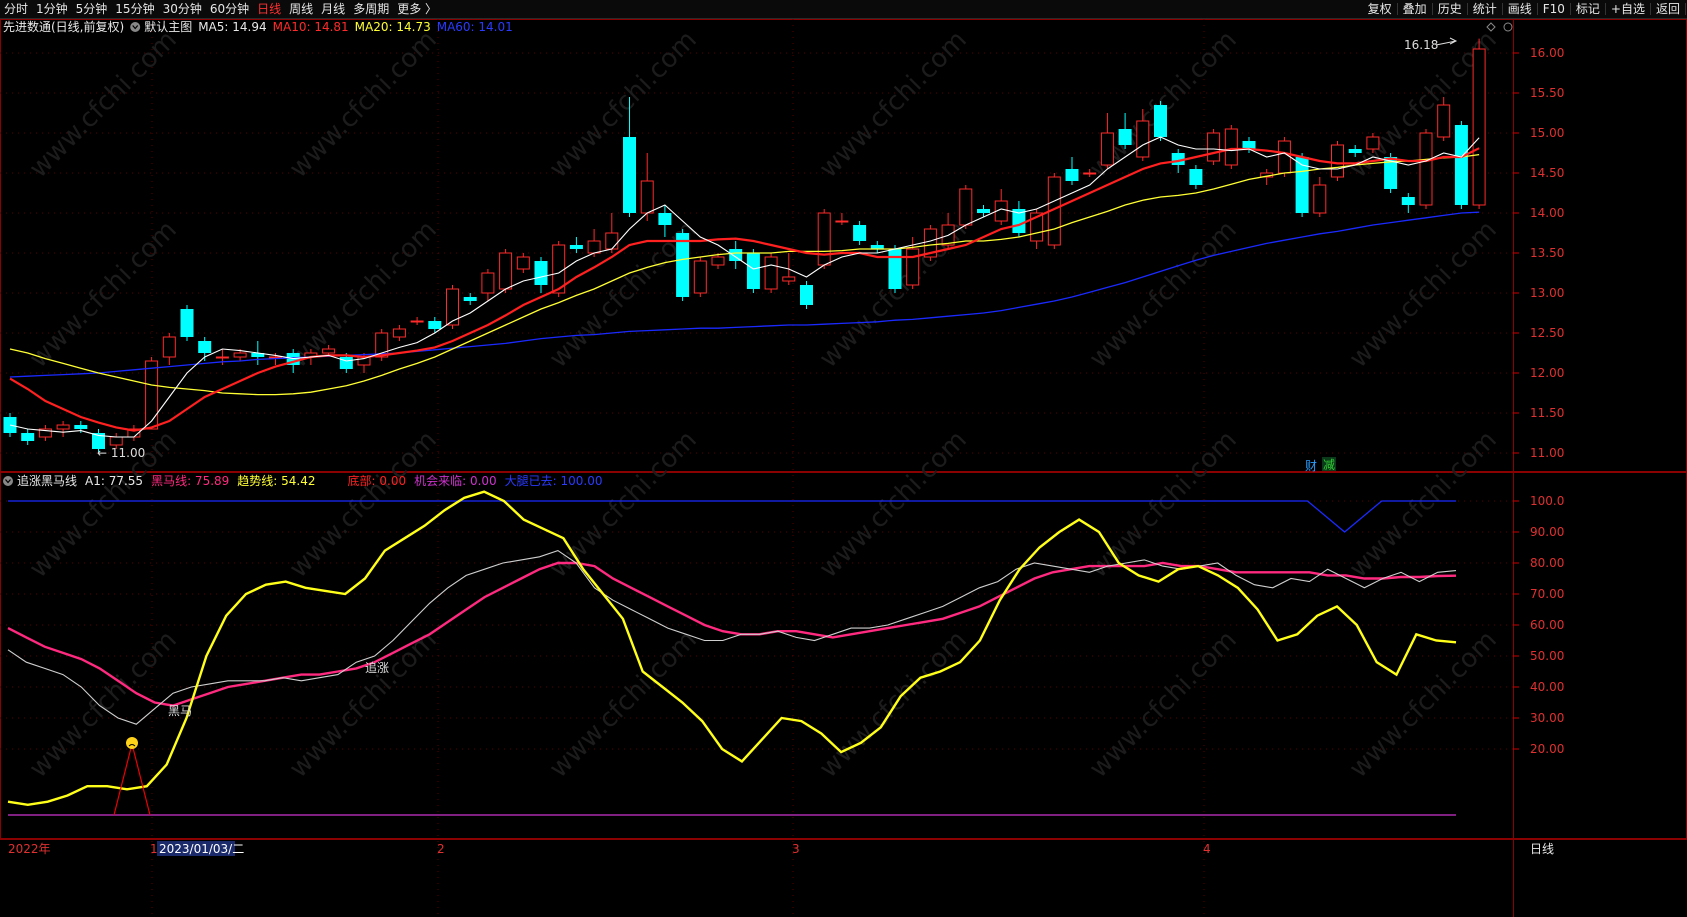  I want to click on period-tab-1: 1分钟, so click(52, 9).